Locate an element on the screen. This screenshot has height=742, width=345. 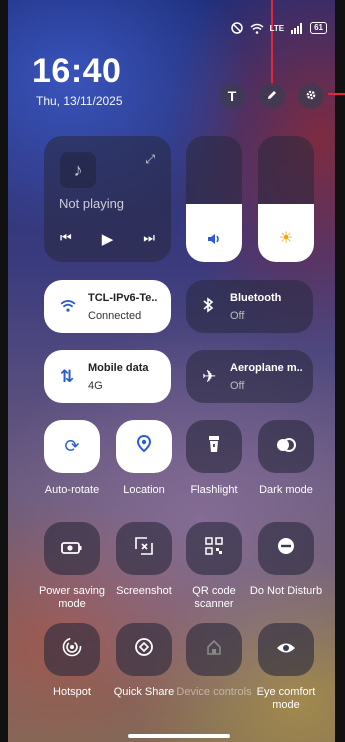
volume-icon is located at coordinates (214, 240).